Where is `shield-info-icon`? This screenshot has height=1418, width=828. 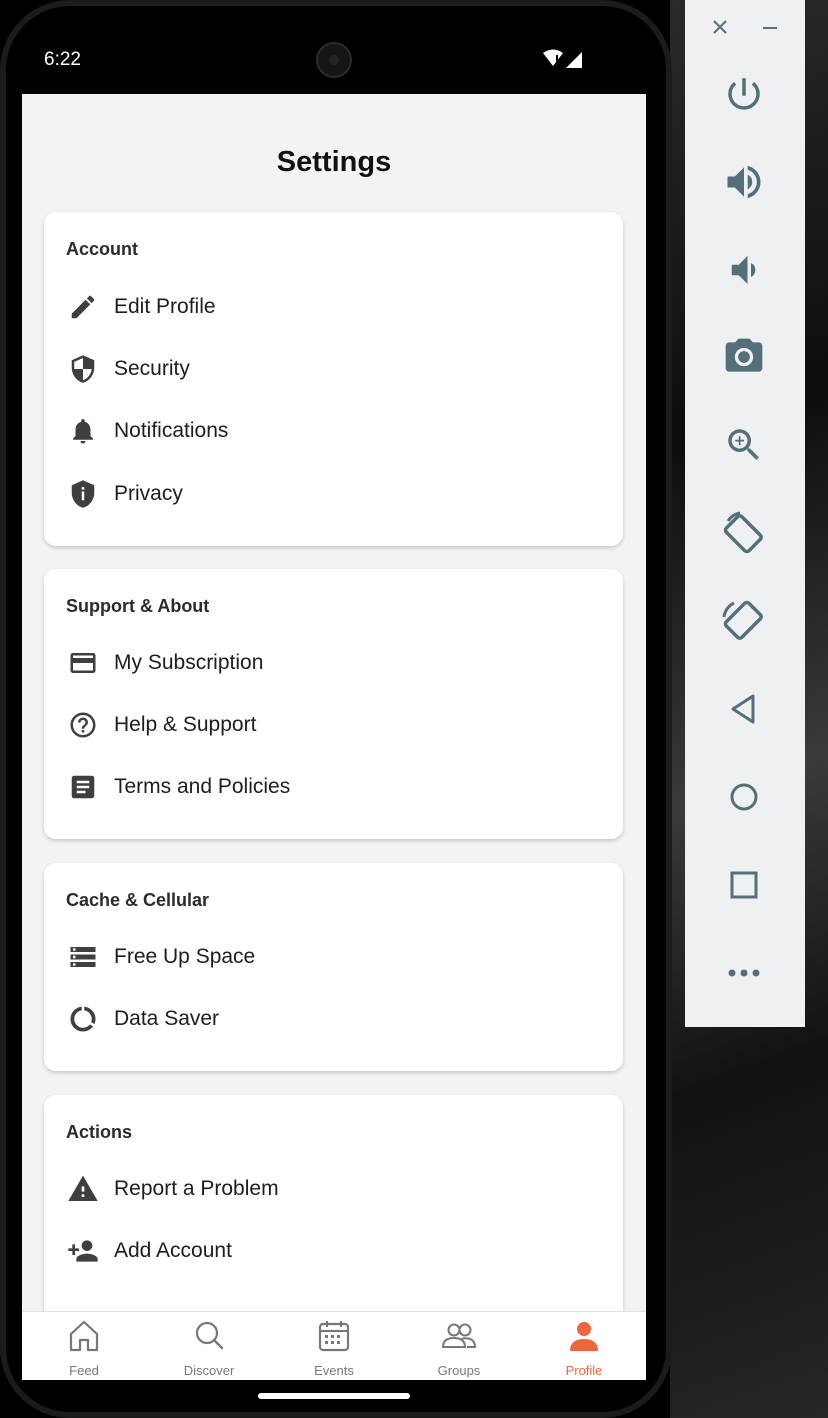 shield-info-icon is located at coordinates (83, 494).